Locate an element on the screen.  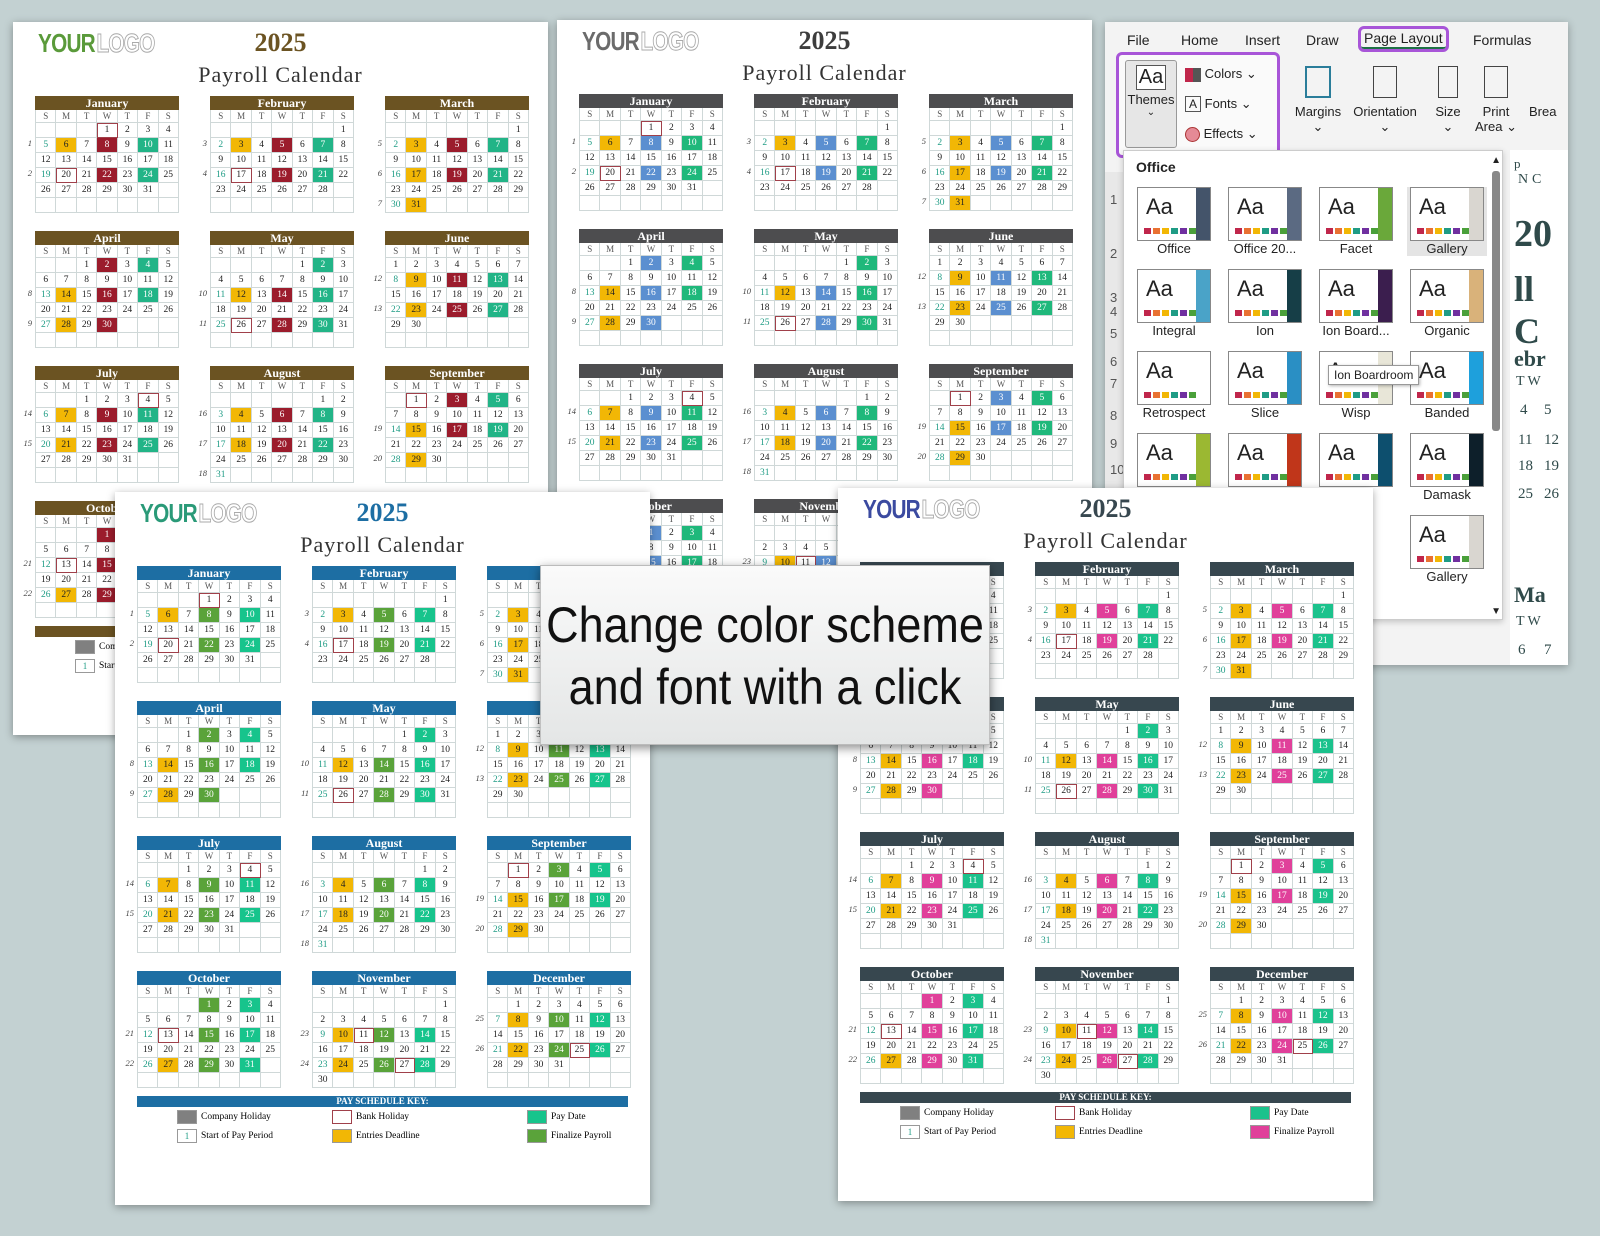
margins-button: Margins ⌄ is located at coordinates (1318, 100).